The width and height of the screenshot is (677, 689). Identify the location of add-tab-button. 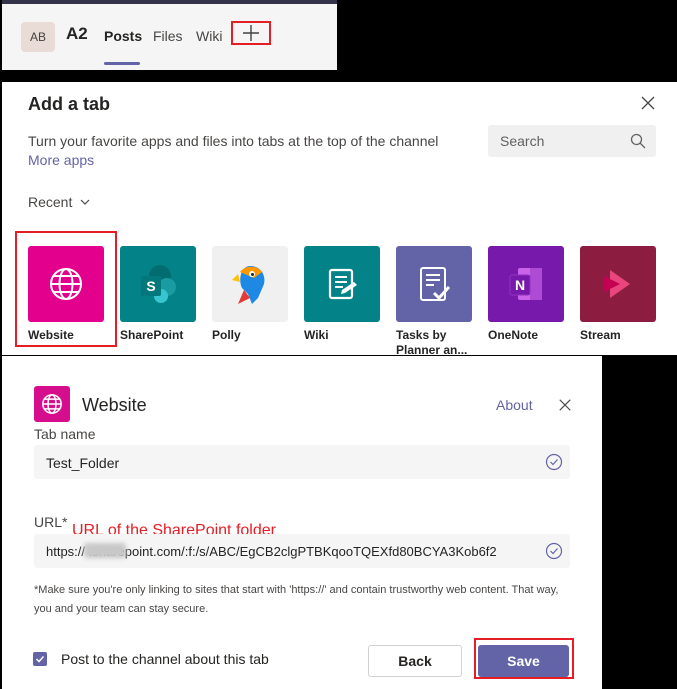
(251, 33).